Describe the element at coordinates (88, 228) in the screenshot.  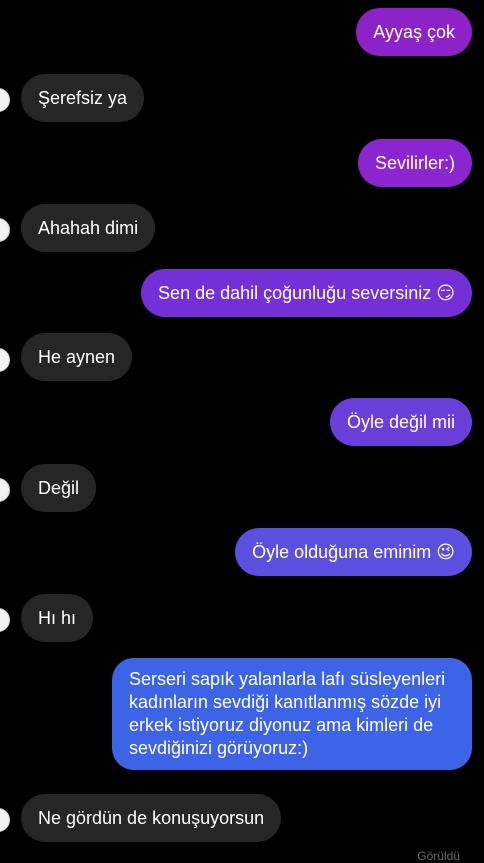
I see `message-bubble-received: Ahahah dimi` at that location.